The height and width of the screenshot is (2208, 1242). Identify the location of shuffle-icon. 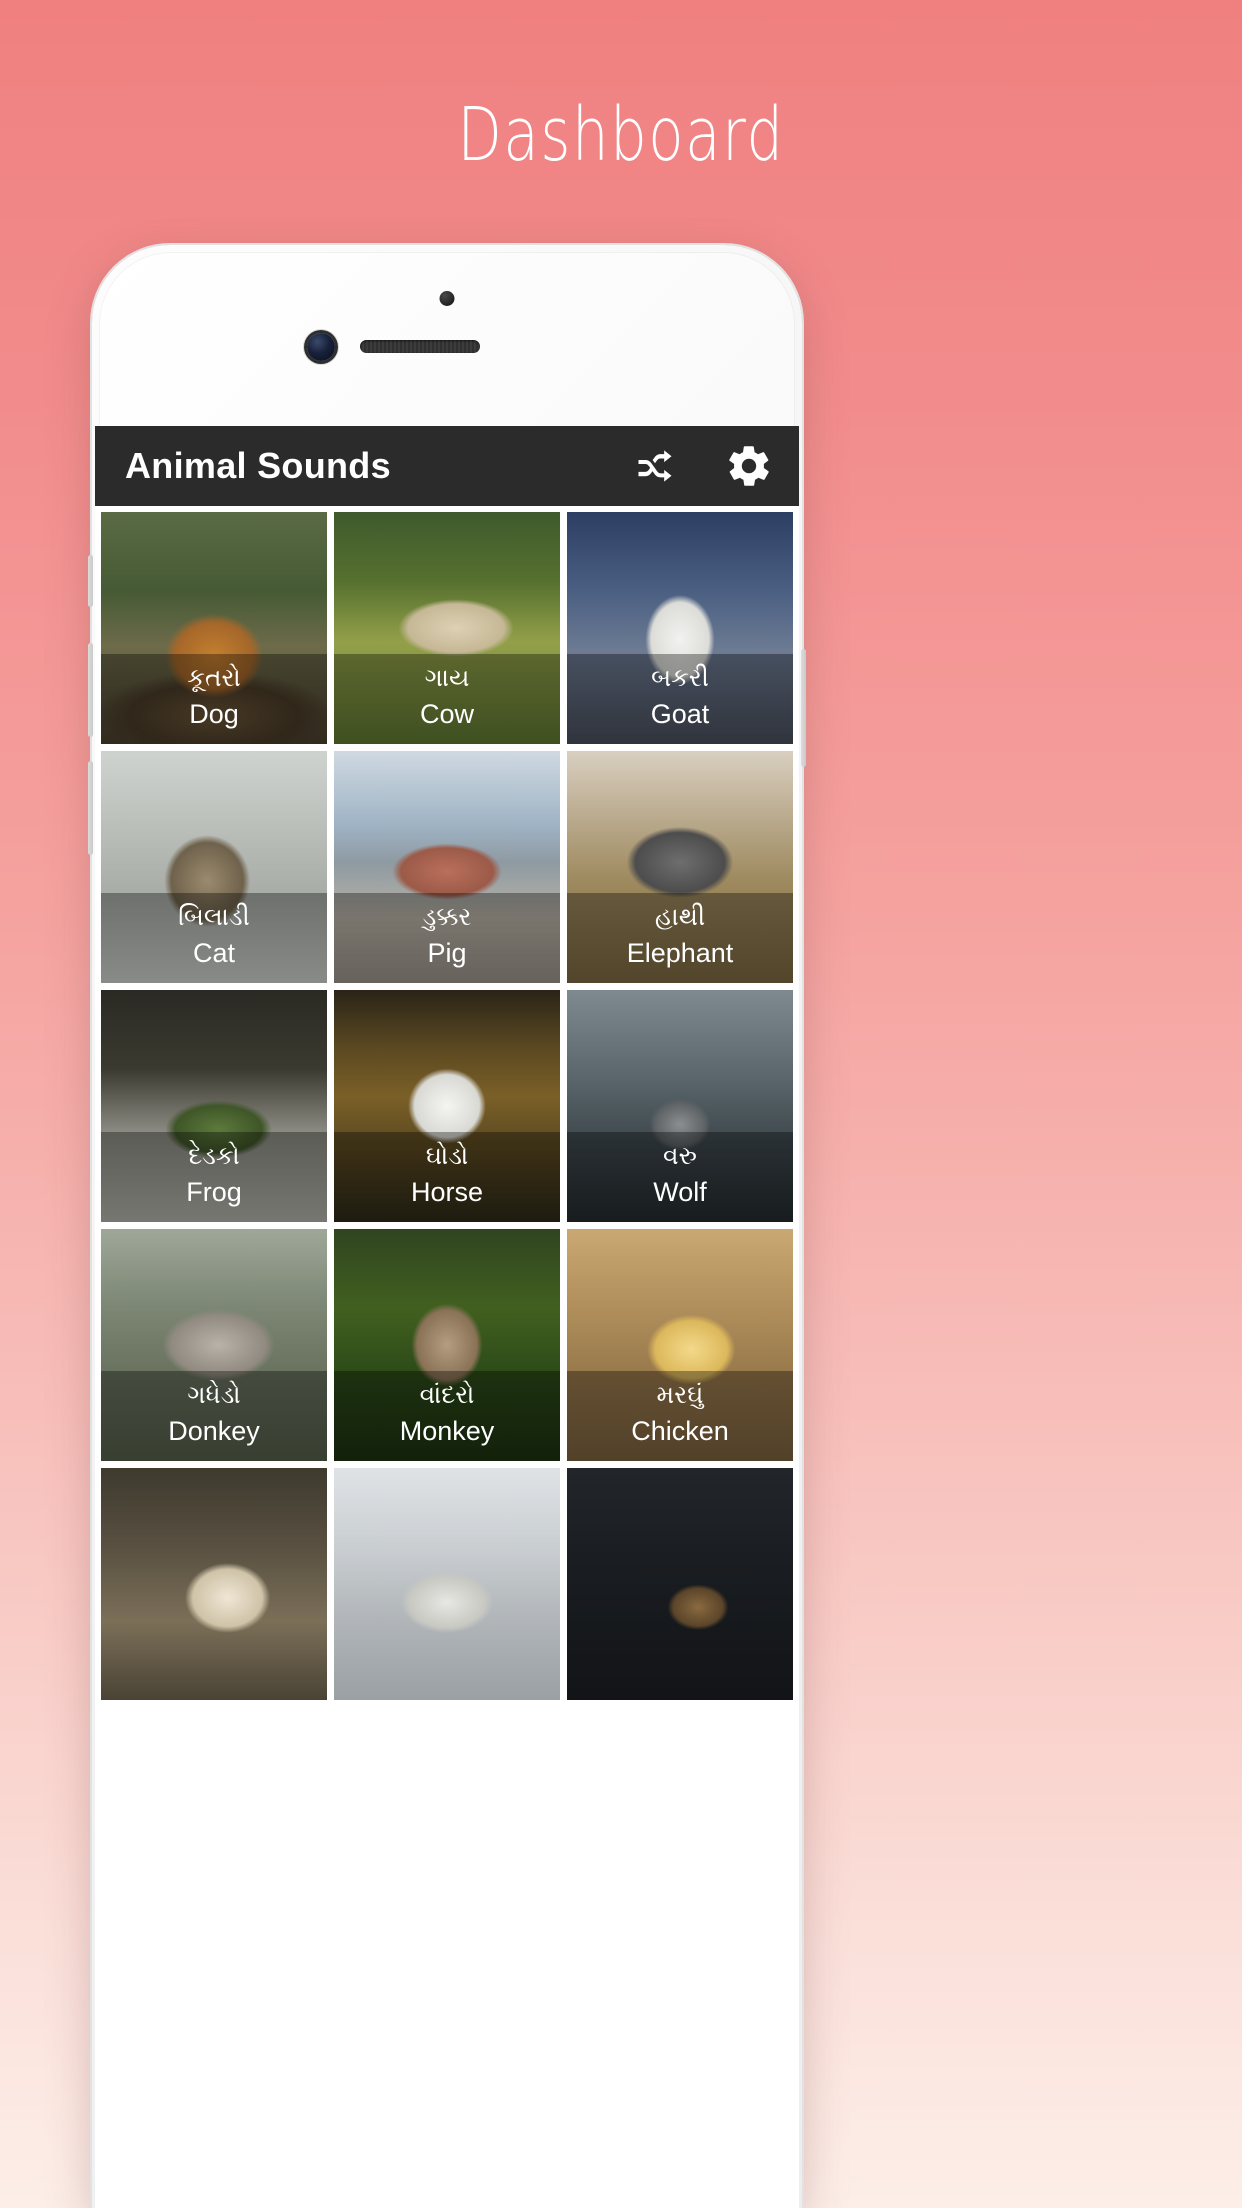
(655, 466).